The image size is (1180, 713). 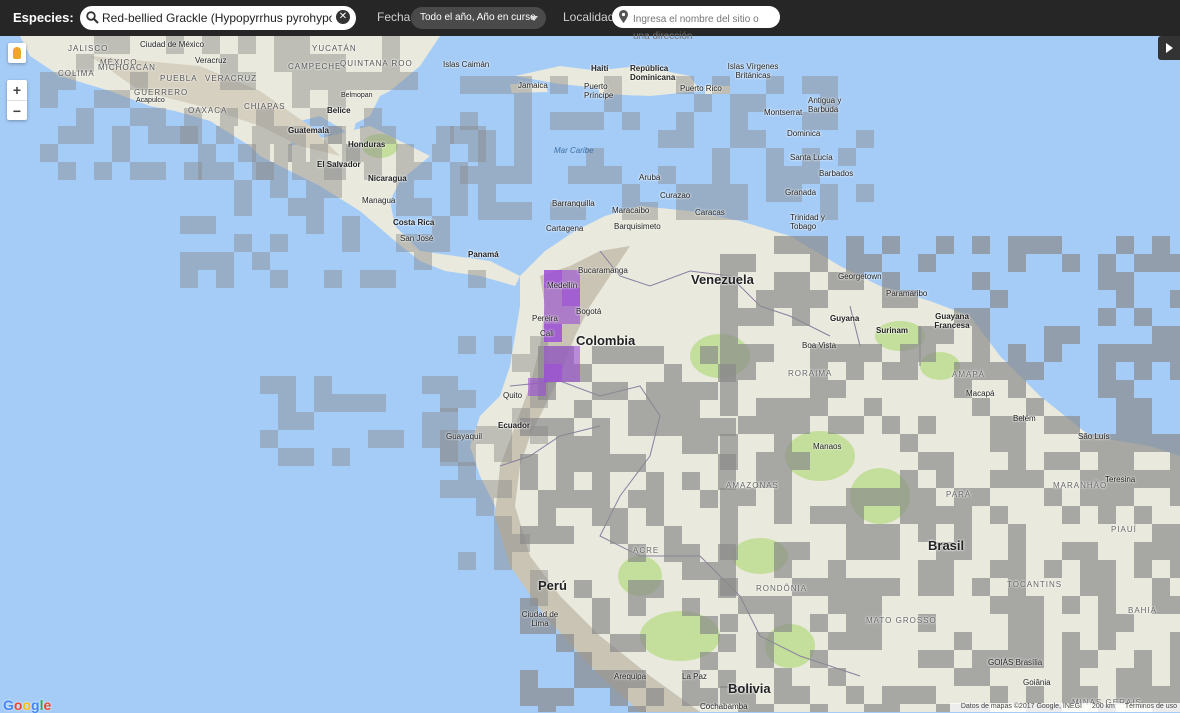 What do you see at coordinates (553, 373) in the screenshot?
I see `sighting-cell` at bounding box center [553, 373].